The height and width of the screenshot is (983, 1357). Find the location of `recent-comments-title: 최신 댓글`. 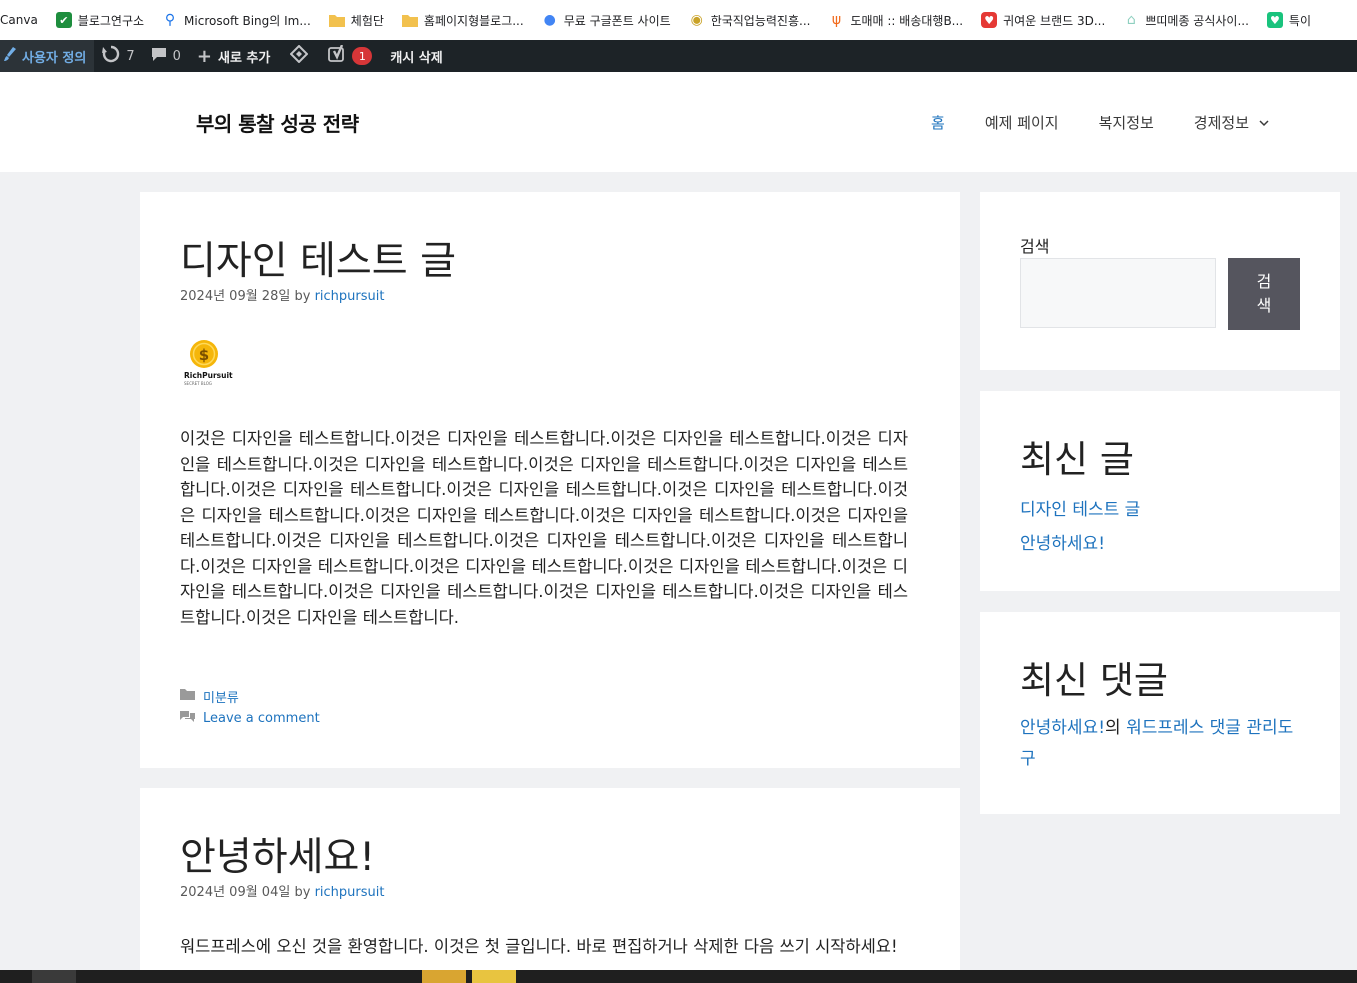

recent-comments-title: 최신 댓글 is located at coordinates (1094, 680).